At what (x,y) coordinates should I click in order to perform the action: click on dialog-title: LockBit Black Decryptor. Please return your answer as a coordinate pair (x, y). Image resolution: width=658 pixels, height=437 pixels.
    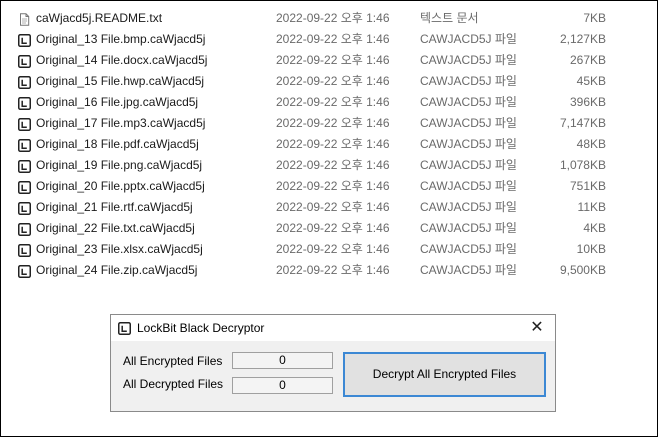
    Looking at the image, I should click on (201, 328).